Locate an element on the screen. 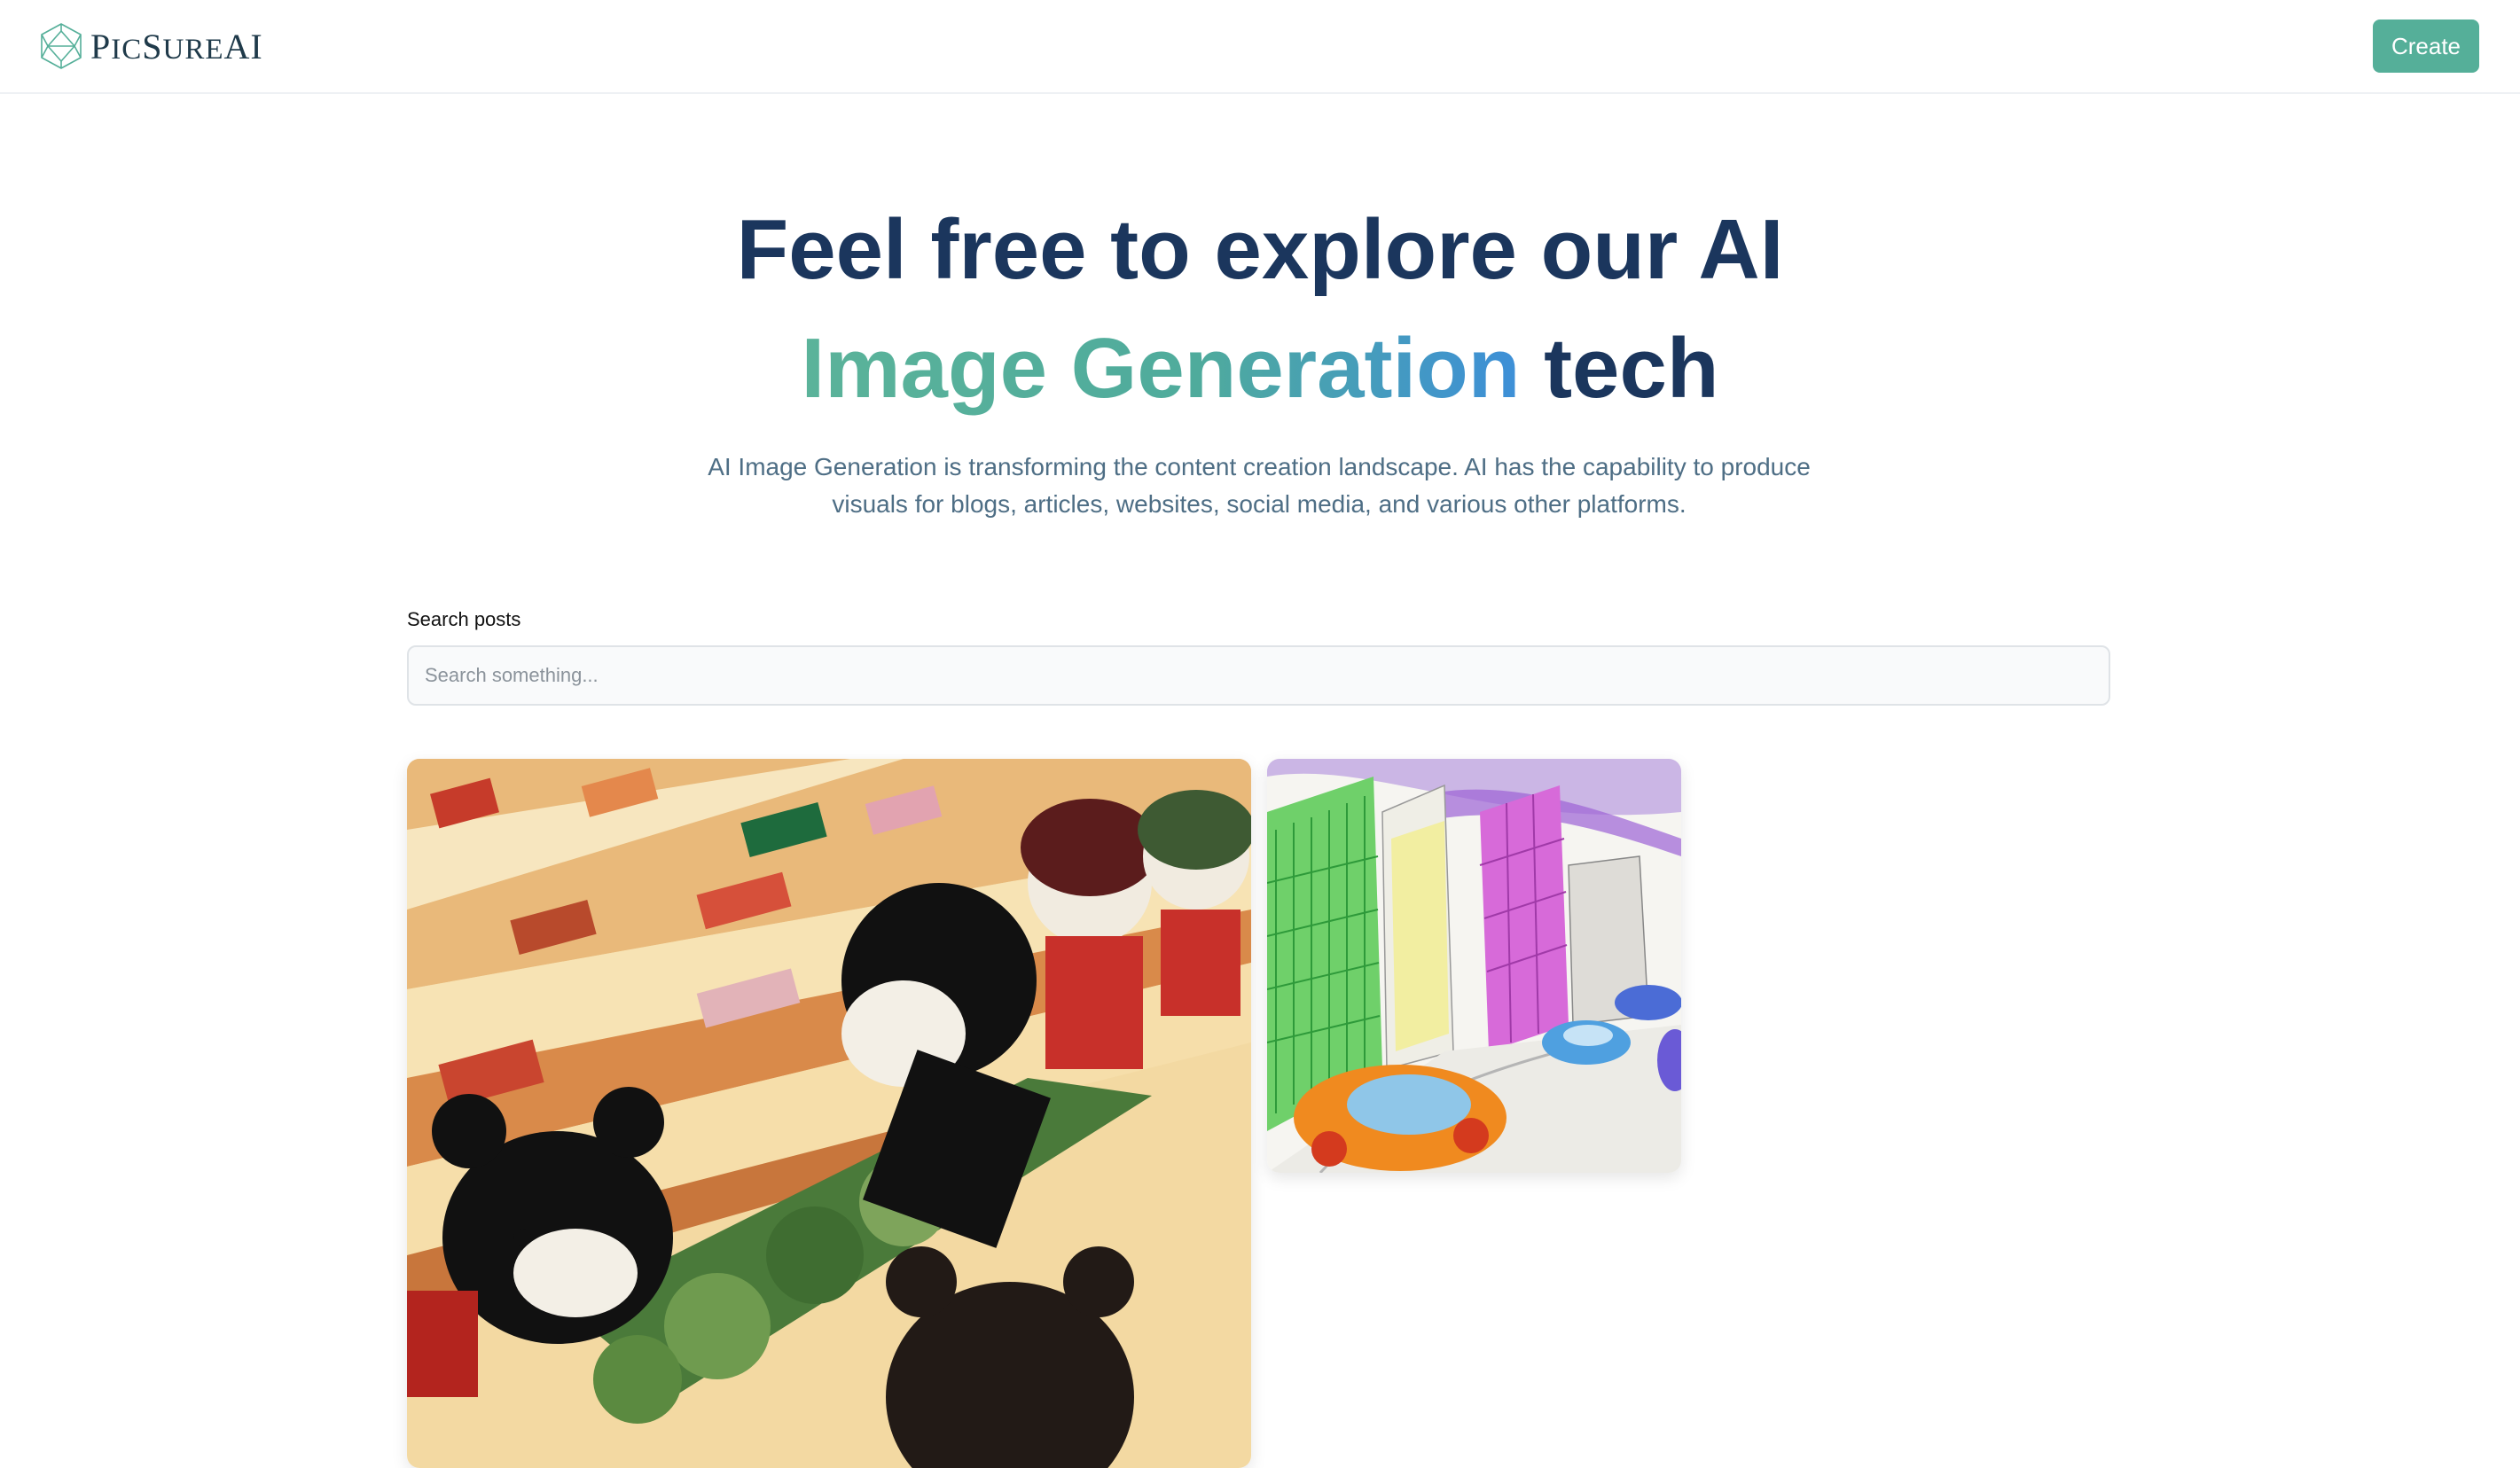 Image resolution: width=2520 pixels, height=1468 pixels. create-button: Create is located at coordinates (2426, 47).